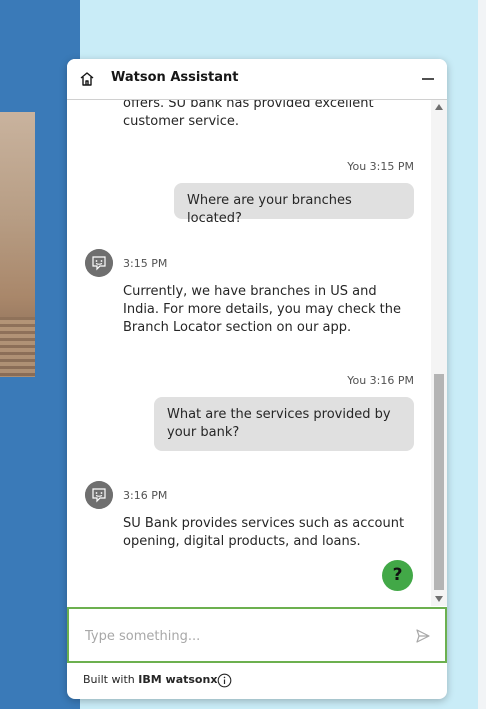 Image resolution: width=486 pixels, height=709 pixels. What do you see at coordinates (380, 380) in the screenshot?
I see `user-message-meta: You 3:16 PM` at bounding box center [380, 380].